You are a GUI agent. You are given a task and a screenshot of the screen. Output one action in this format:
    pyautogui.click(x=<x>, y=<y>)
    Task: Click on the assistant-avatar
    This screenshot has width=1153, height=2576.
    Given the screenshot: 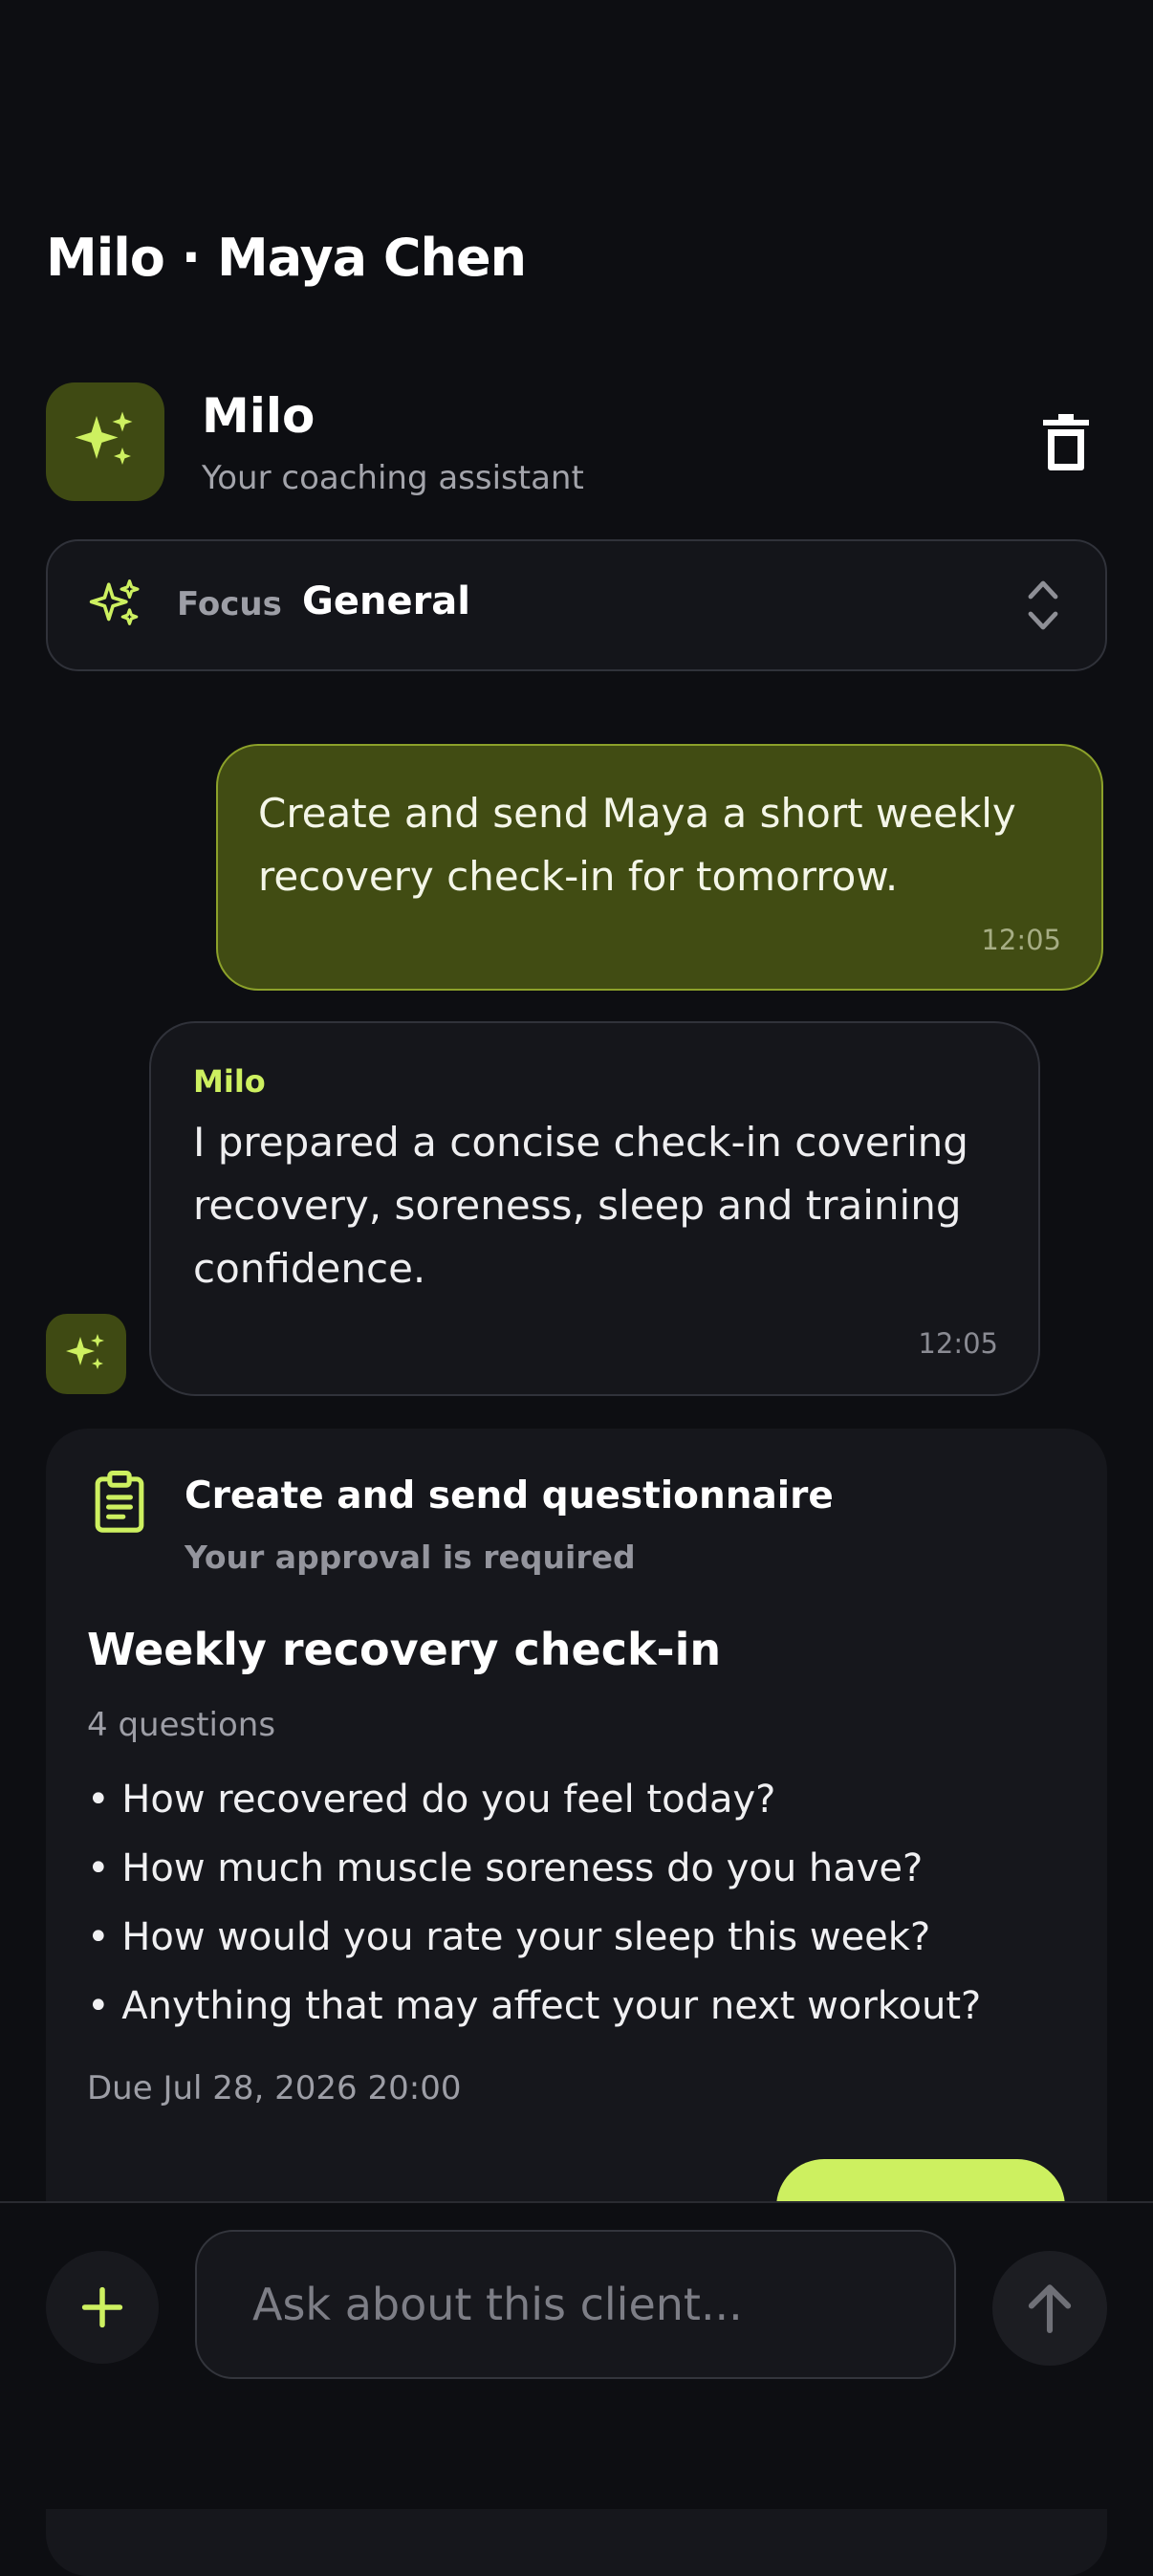 What is the action you would take?
    pyautogui.click(x=105, y=441)
    